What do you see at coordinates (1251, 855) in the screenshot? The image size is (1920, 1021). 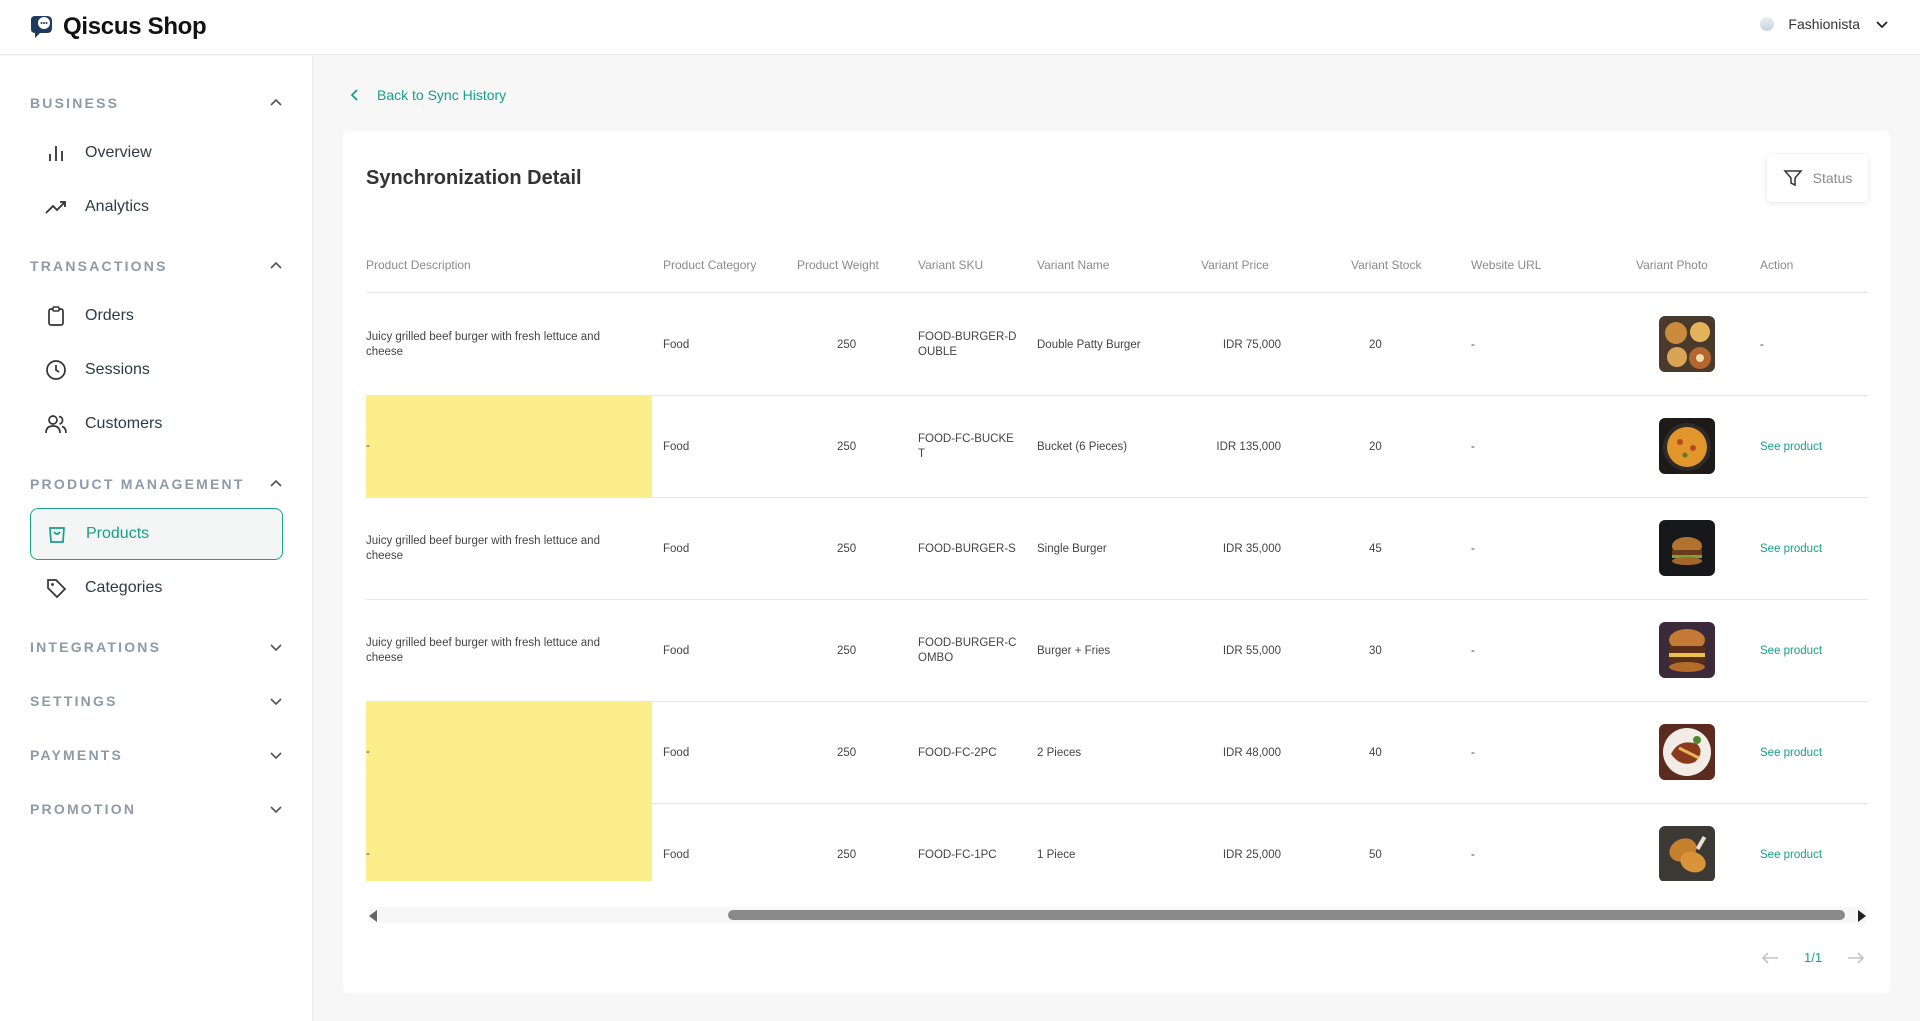 I see `cell-price: IDR 25,000` at bounding box center [1251, 855].